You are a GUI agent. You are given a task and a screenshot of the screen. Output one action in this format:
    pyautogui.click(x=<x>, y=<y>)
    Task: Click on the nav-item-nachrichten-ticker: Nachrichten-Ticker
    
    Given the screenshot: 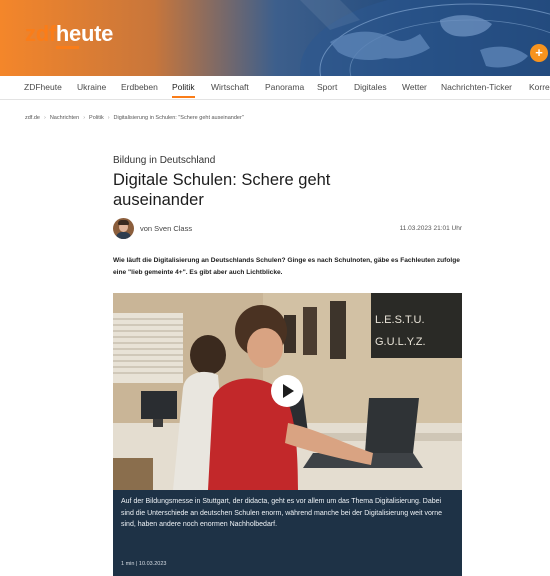 What is the action you would take?
    pyautogui.click(x=476, y=87)
    